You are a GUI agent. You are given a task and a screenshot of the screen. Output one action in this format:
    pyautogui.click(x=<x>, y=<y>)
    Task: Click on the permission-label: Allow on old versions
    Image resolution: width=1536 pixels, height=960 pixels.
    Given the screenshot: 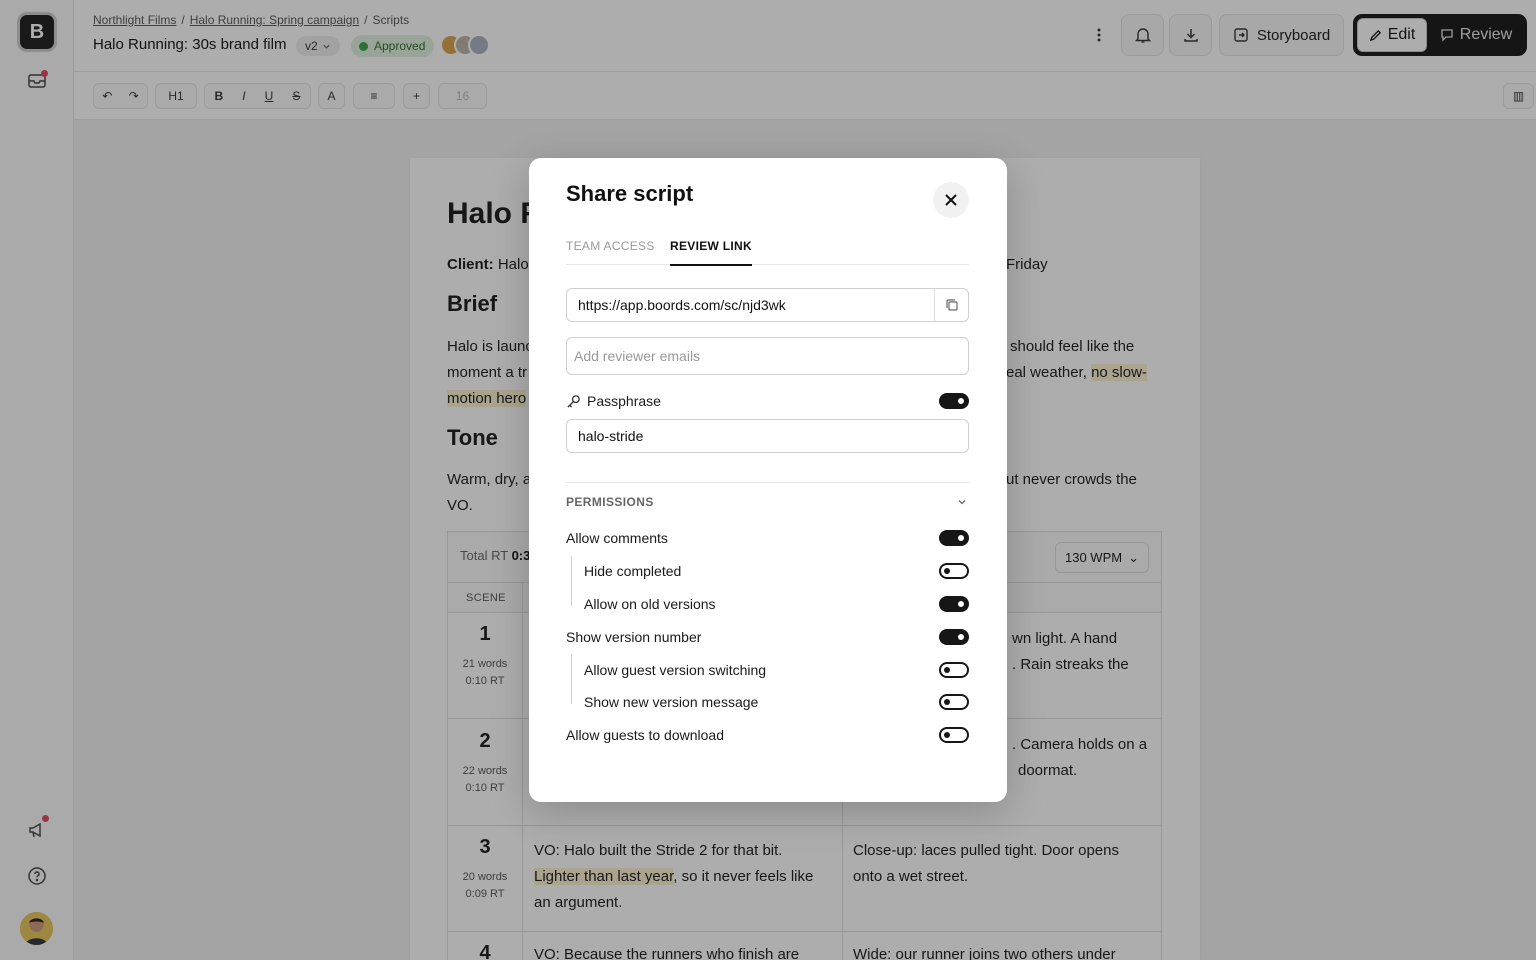 What is the action you would take?
    pyautogui.click(x=650, y=604)
    